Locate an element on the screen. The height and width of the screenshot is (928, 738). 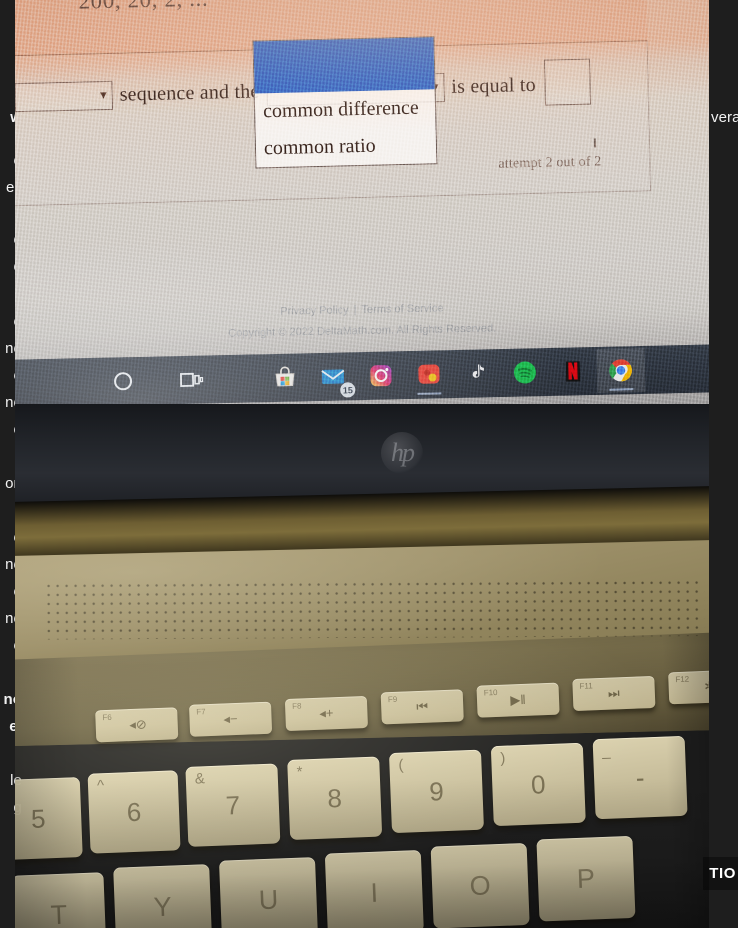
key-glyph: ◂− is located at coordinates (230, 718).